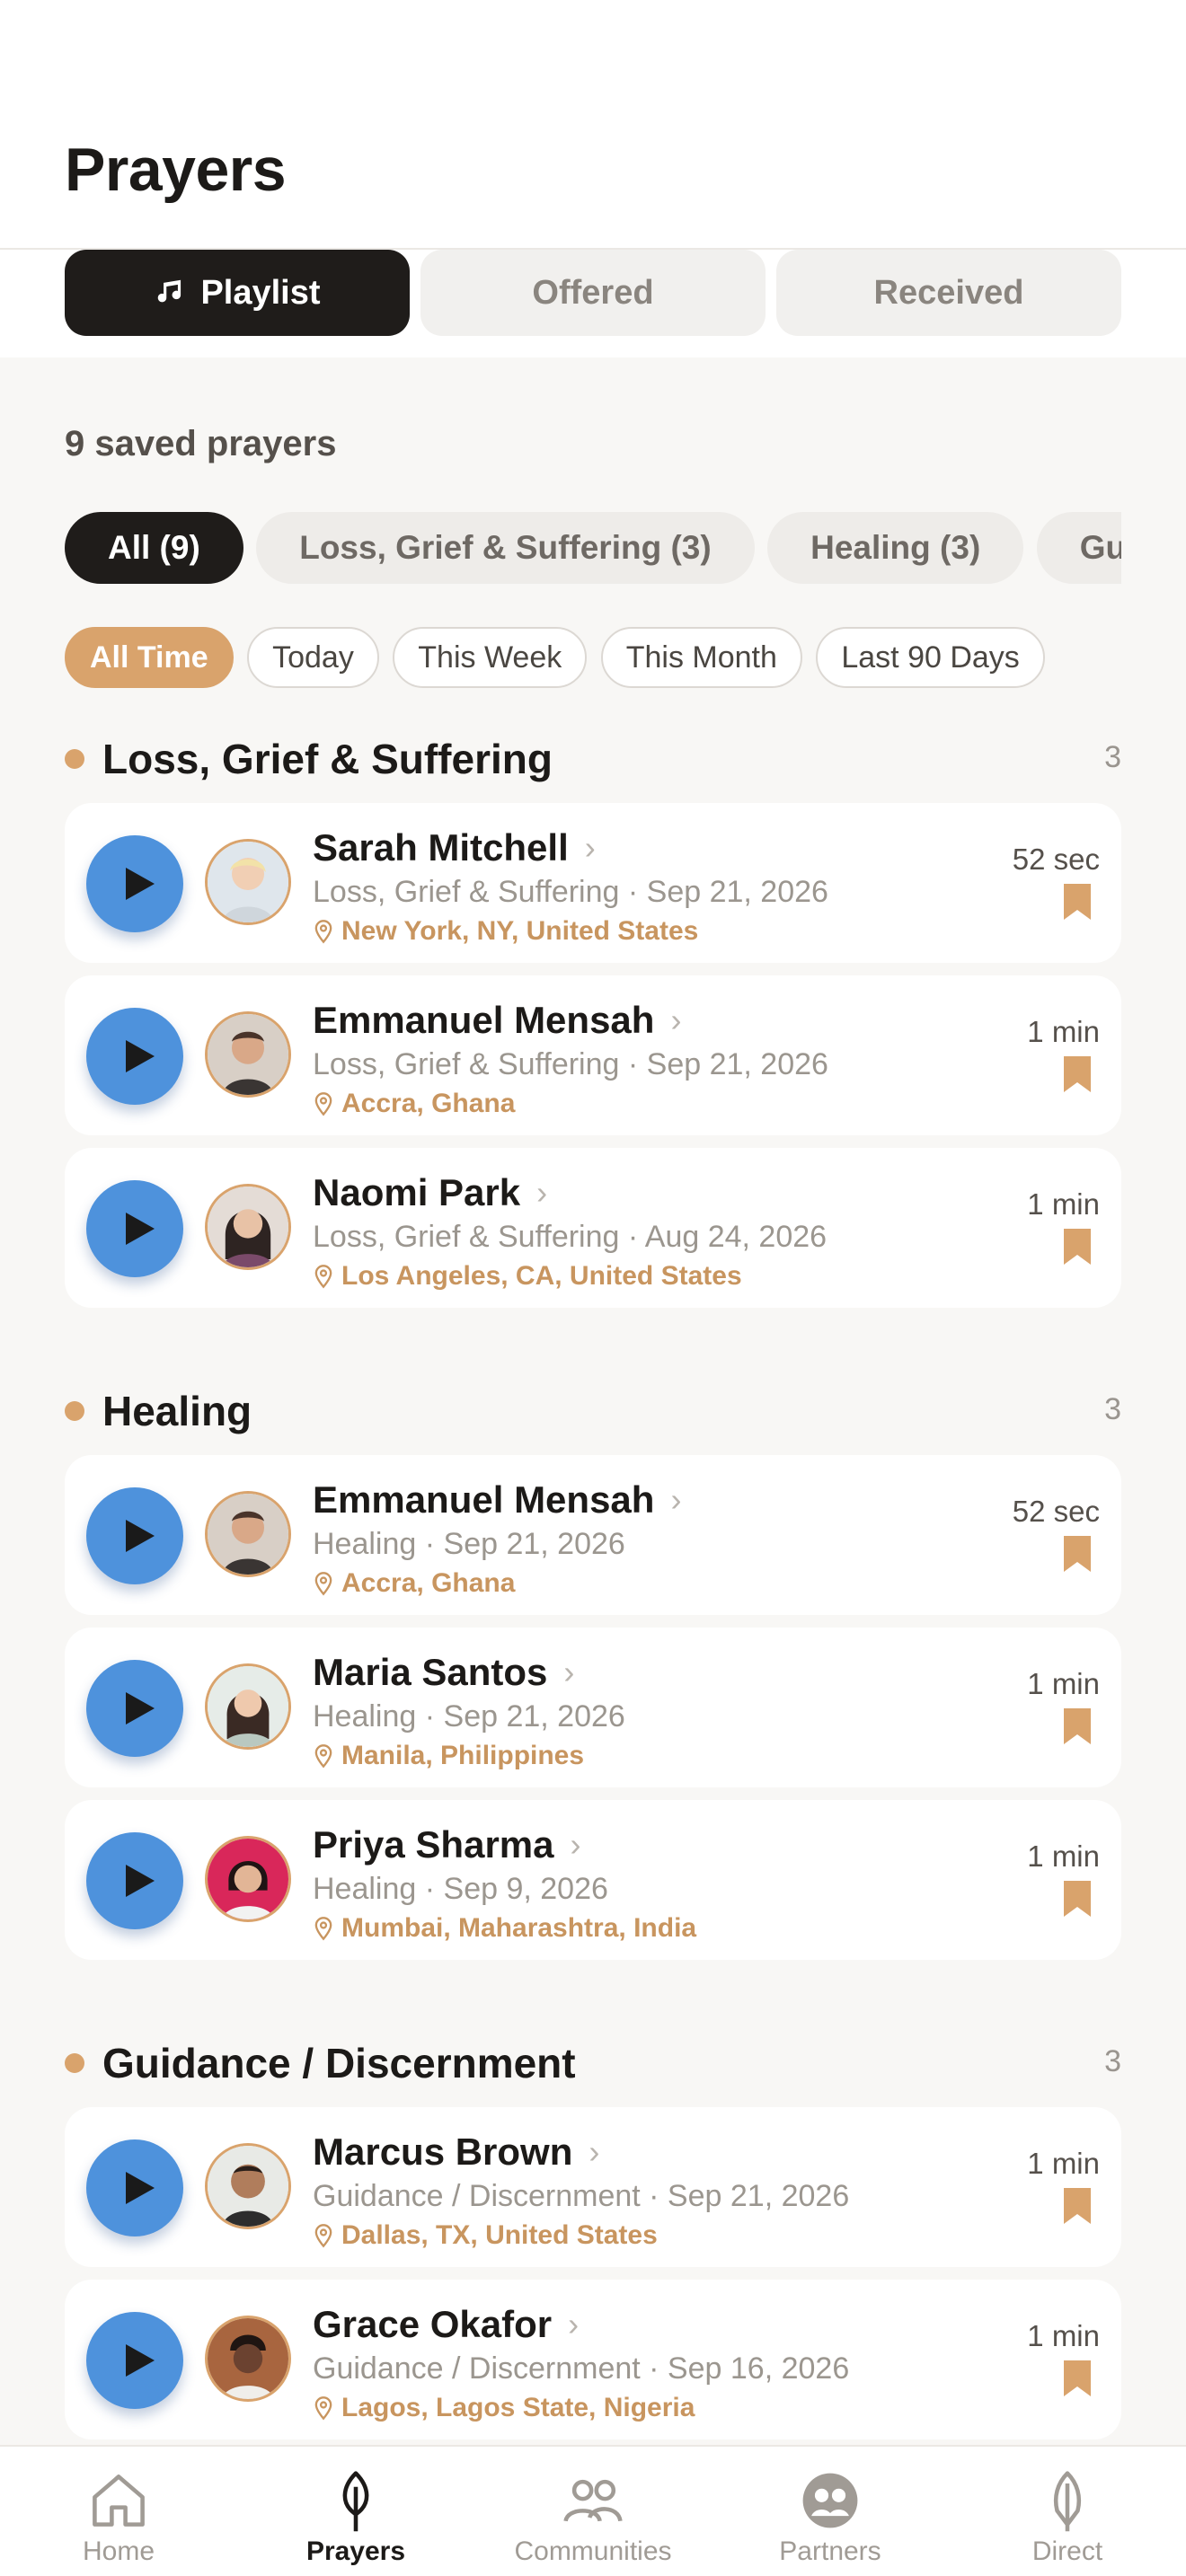 The height and width of the screenshot is (2576, 1186). What do you see at coordinates (593, 1411) in the screenshot?
I see `section-header: Healing 3` at bounding box center [593, 1411].